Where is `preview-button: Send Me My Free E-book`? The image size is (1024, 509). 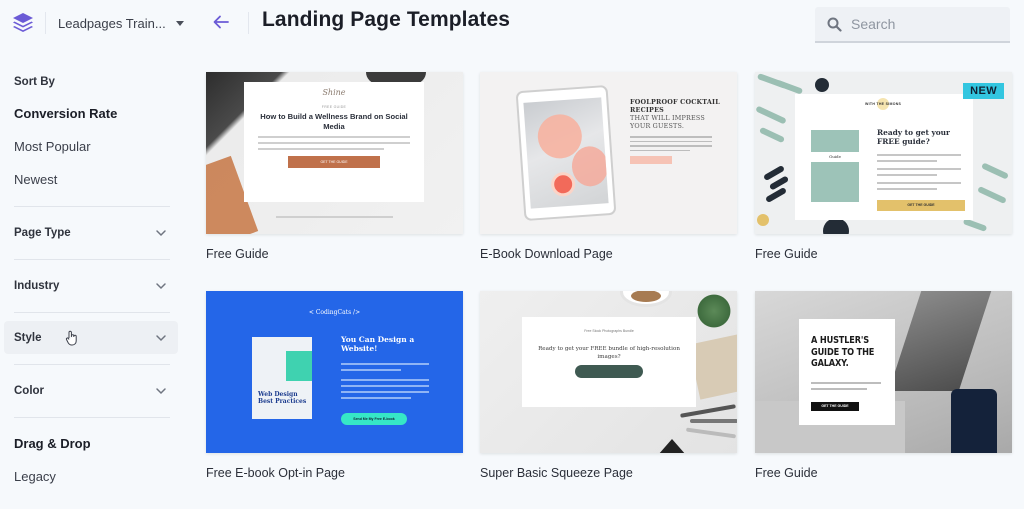
preview-button: Send Me My Free E-book is located at coordinates (374, 419).